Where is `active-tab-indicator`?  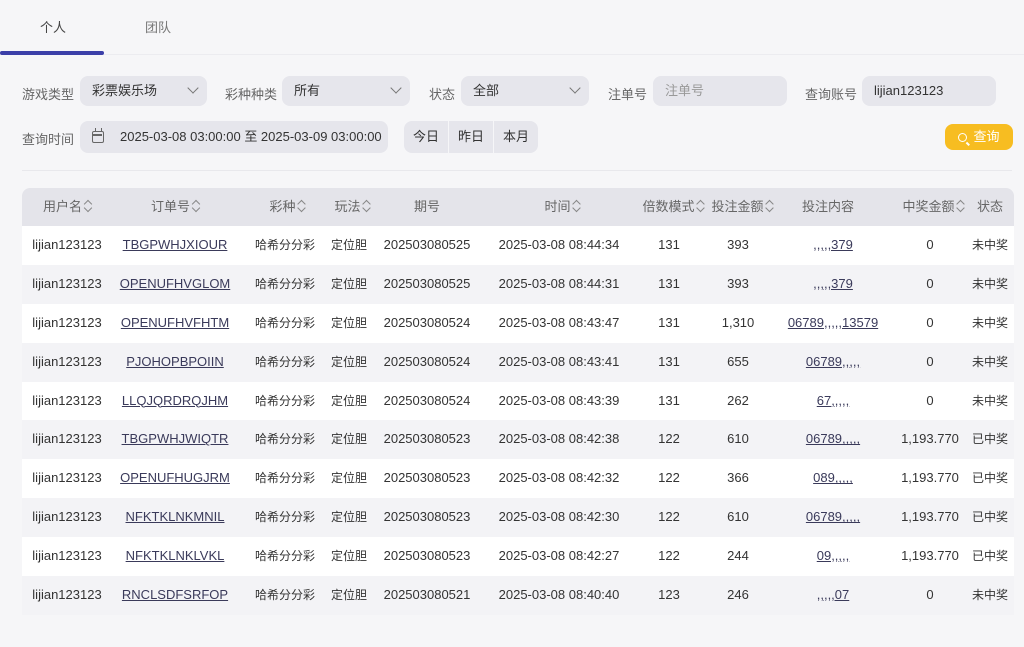 active-tab-indicator is located at coordinates (52, 53).